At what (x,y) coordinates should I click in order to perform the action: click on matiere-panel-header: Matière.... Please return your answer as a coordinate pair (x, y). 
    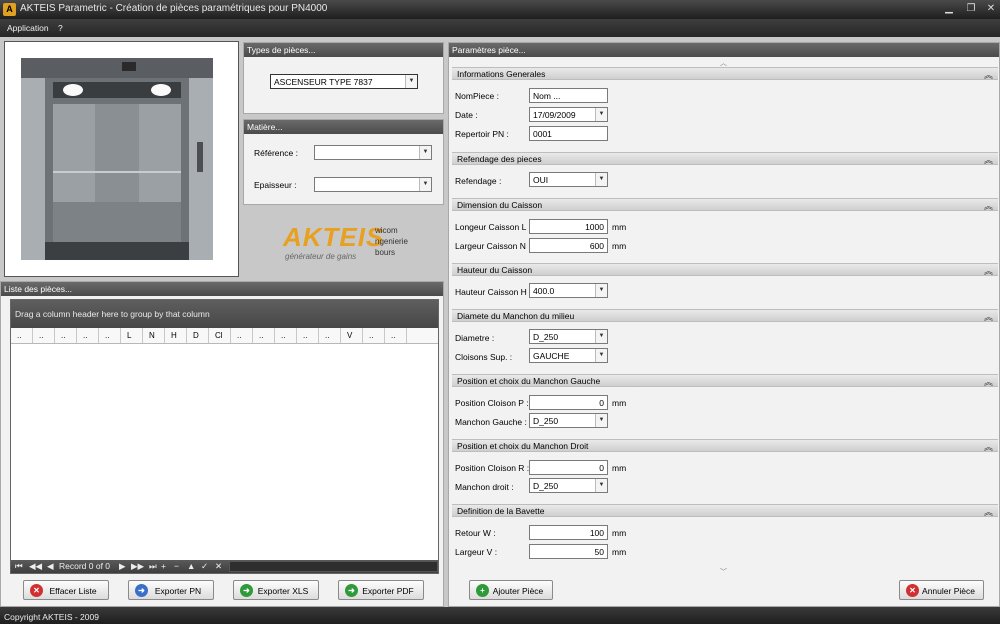
    Looking at the image, I should click on (343, 127).